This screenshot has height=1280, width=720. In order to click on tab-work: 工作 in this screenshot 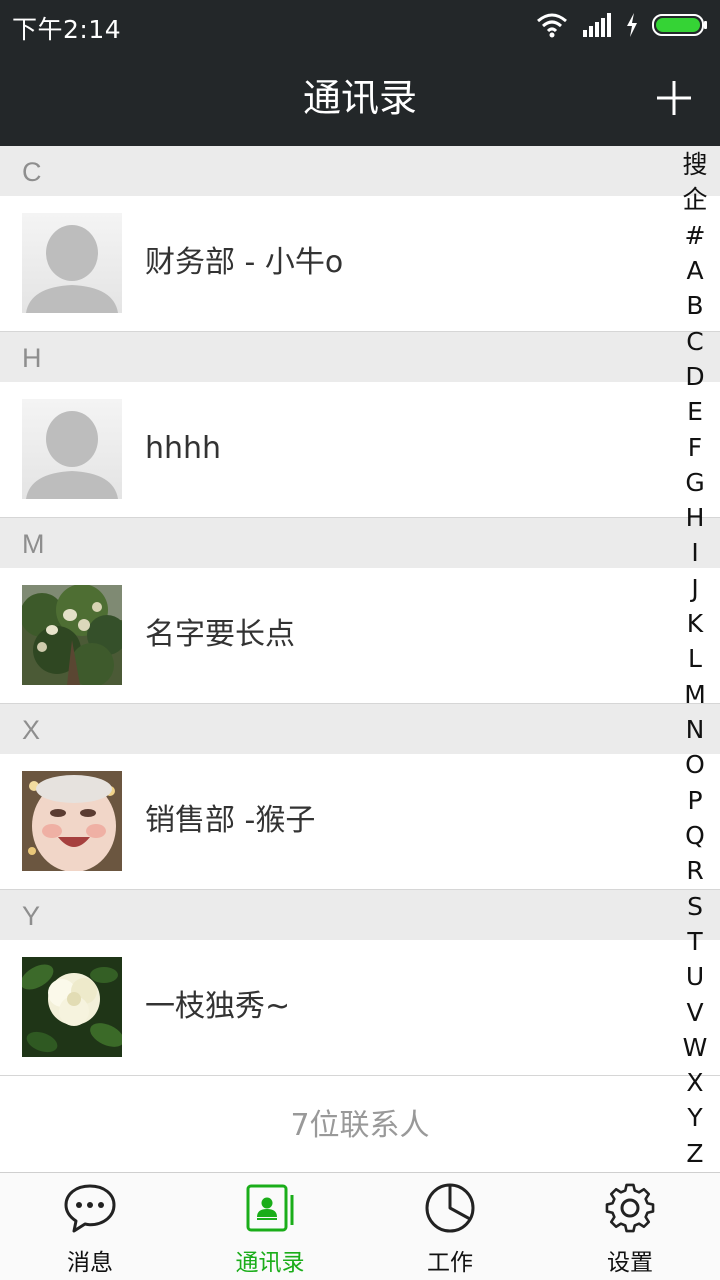, I will do `click(450, 1226)`.